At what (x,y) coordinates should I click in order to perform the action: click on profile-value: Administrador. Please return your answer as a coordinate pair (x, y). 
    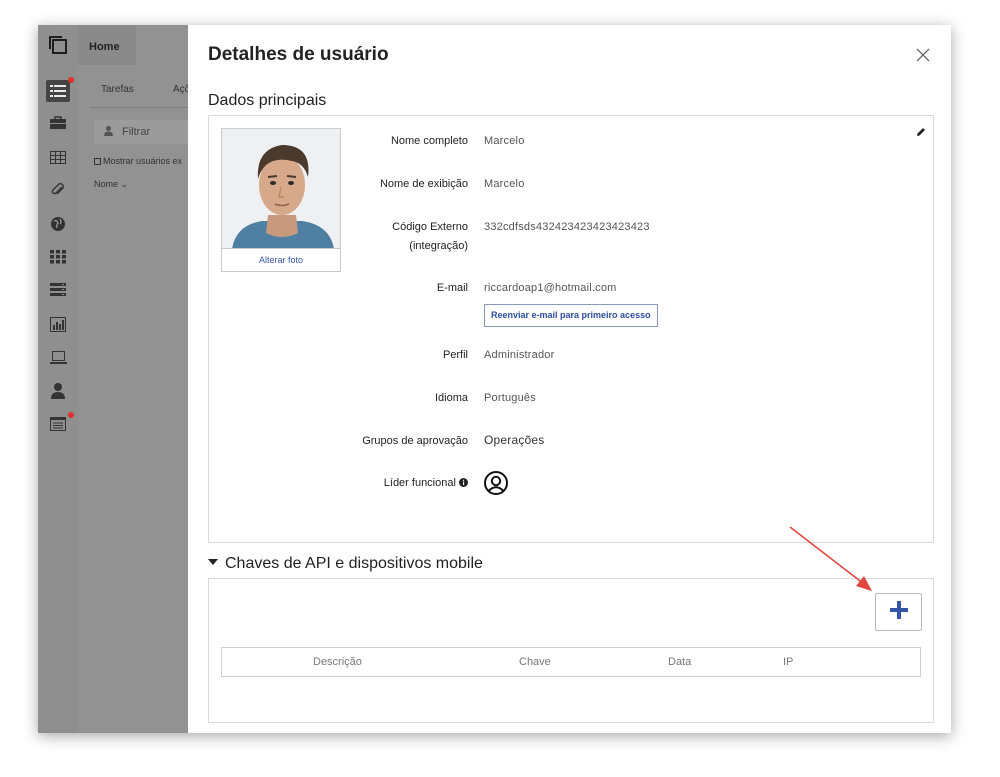
    Looking at the image, I should click on (519, 355).